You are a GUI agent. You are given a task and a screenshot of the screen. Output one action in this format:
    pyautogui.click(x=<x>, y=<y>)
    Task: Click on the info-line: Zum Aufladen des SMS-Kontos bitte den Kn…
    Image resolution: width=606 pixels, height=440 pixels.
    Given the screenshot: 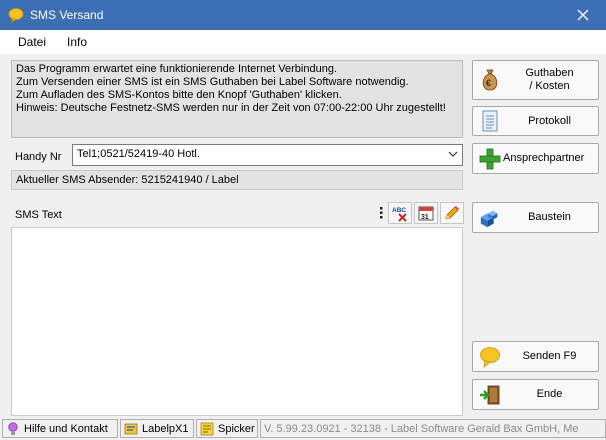 What is the action you would take?
    pyautogui.click(x=179, y=95)
    